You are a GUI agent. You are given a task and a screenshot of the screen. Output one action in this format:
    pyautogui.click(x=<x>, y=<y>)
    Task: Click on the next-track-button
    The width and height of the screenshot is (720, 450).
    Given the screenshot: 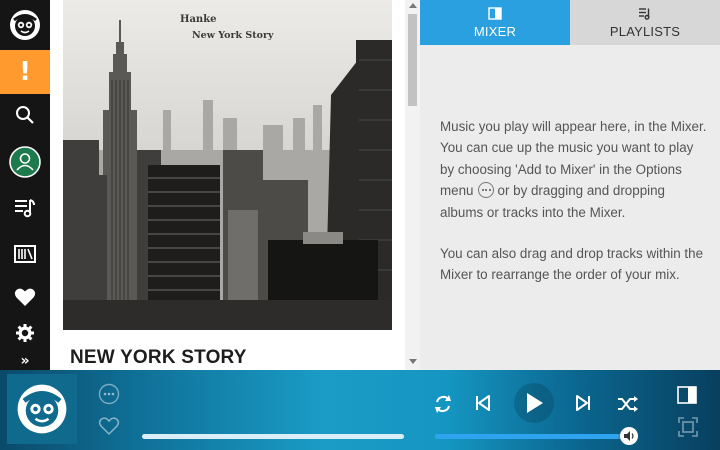 What is the action you would take?
    pyautogui.click(x=583, y=403)
    